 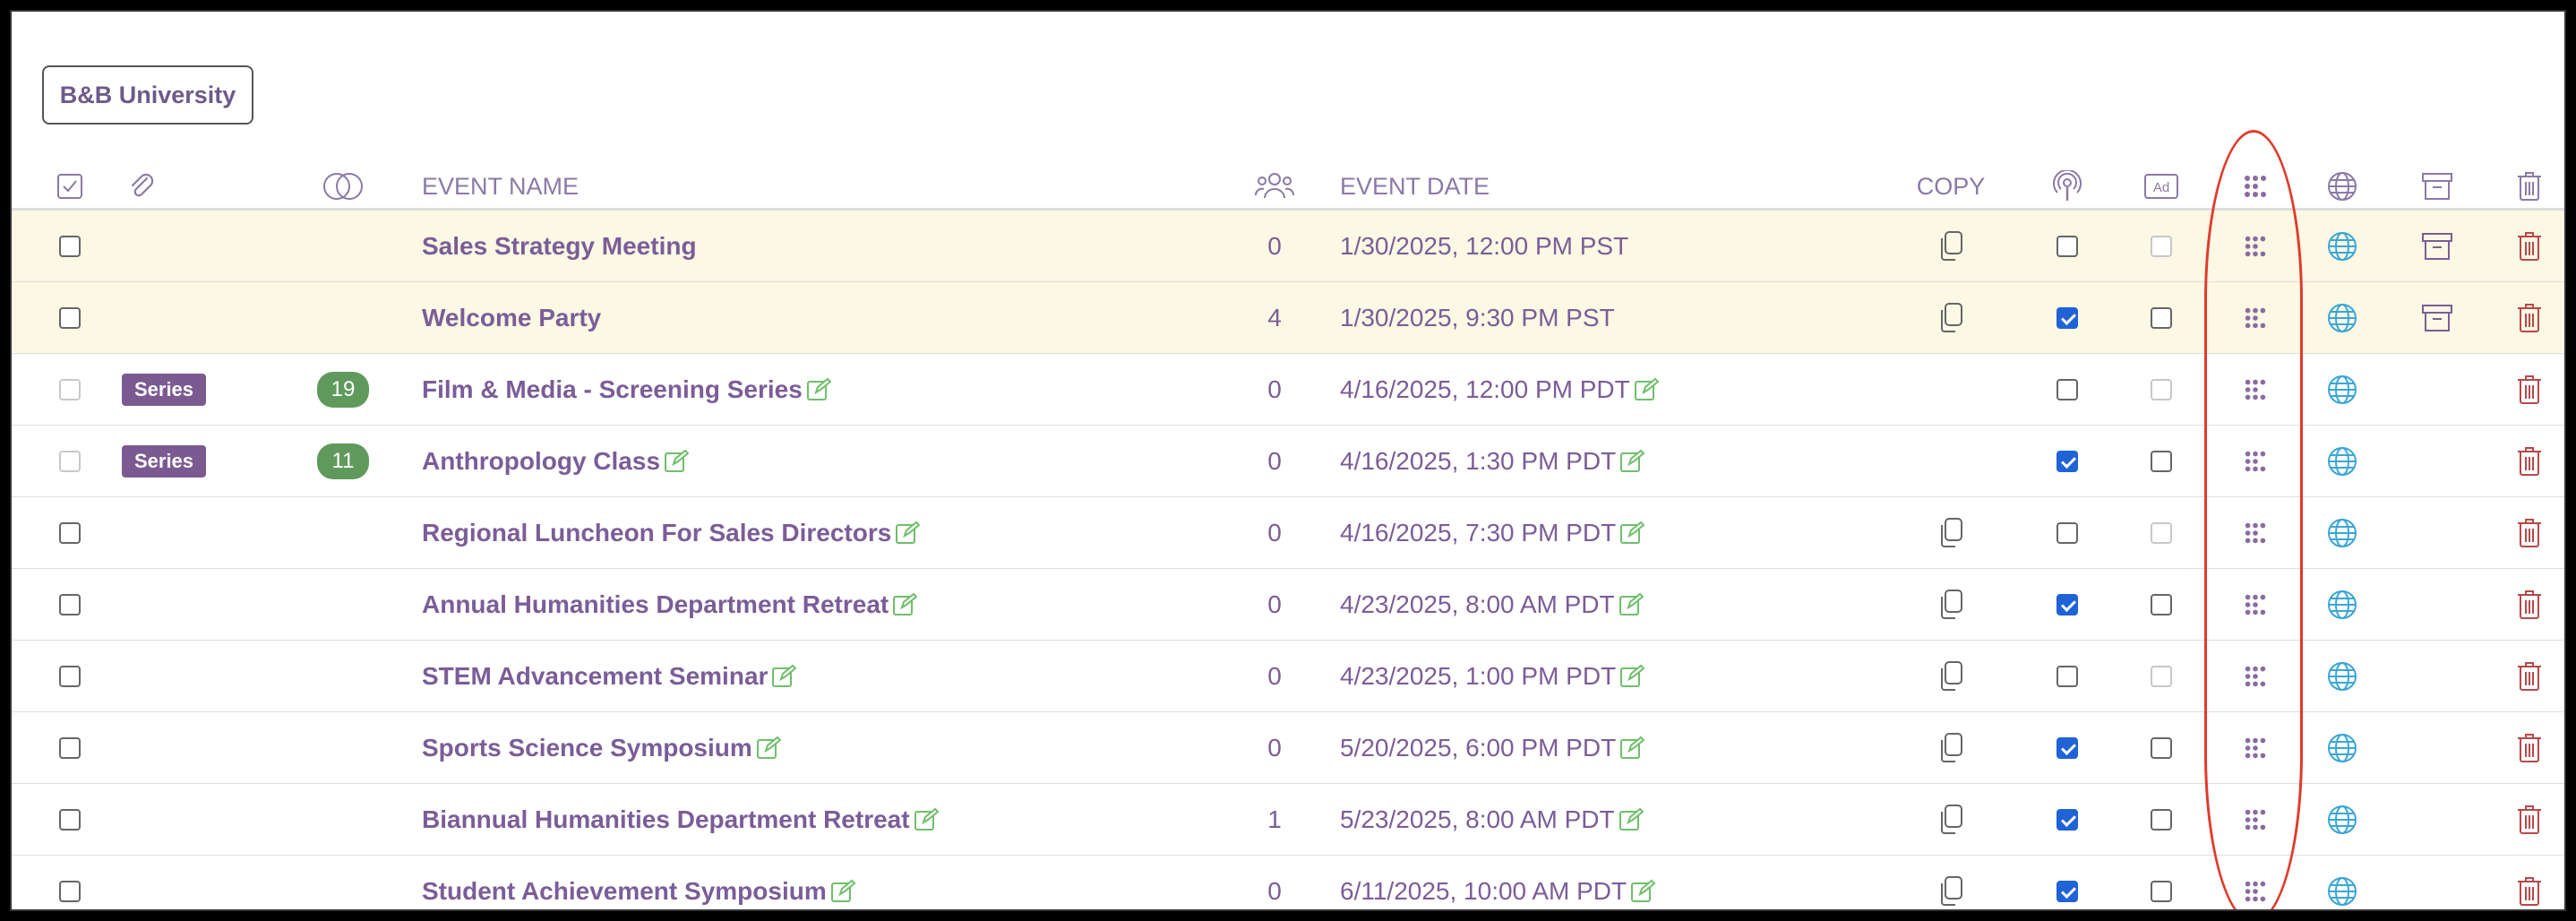 What do you see at coordinates (655, 605) in the screenshot?
I see `event-name-link: Annual Humanities Department Retreat` at bounding box center [655, 605].